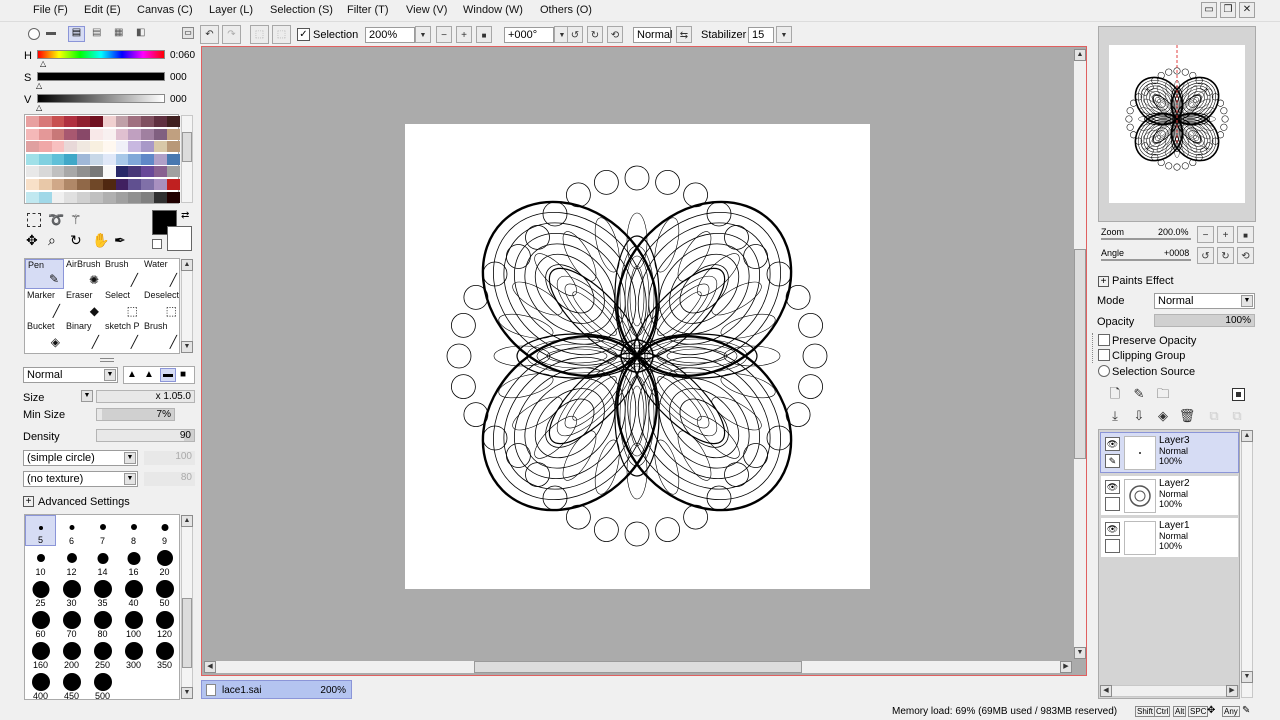  I want to click on layer-mode-select: Normal ▼, so click(1204, 301).